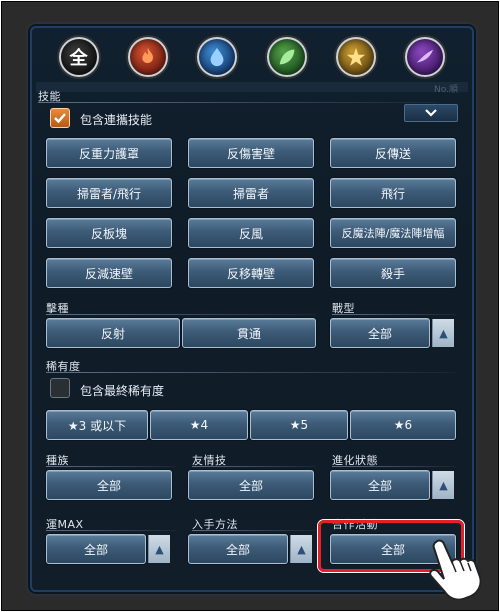 Image resolution: width=500 pixels, height=612 pixels. Describe the element at coordinates (251, 273) in the screenshot. I see `skill-button: 反移轉壁` at that location.